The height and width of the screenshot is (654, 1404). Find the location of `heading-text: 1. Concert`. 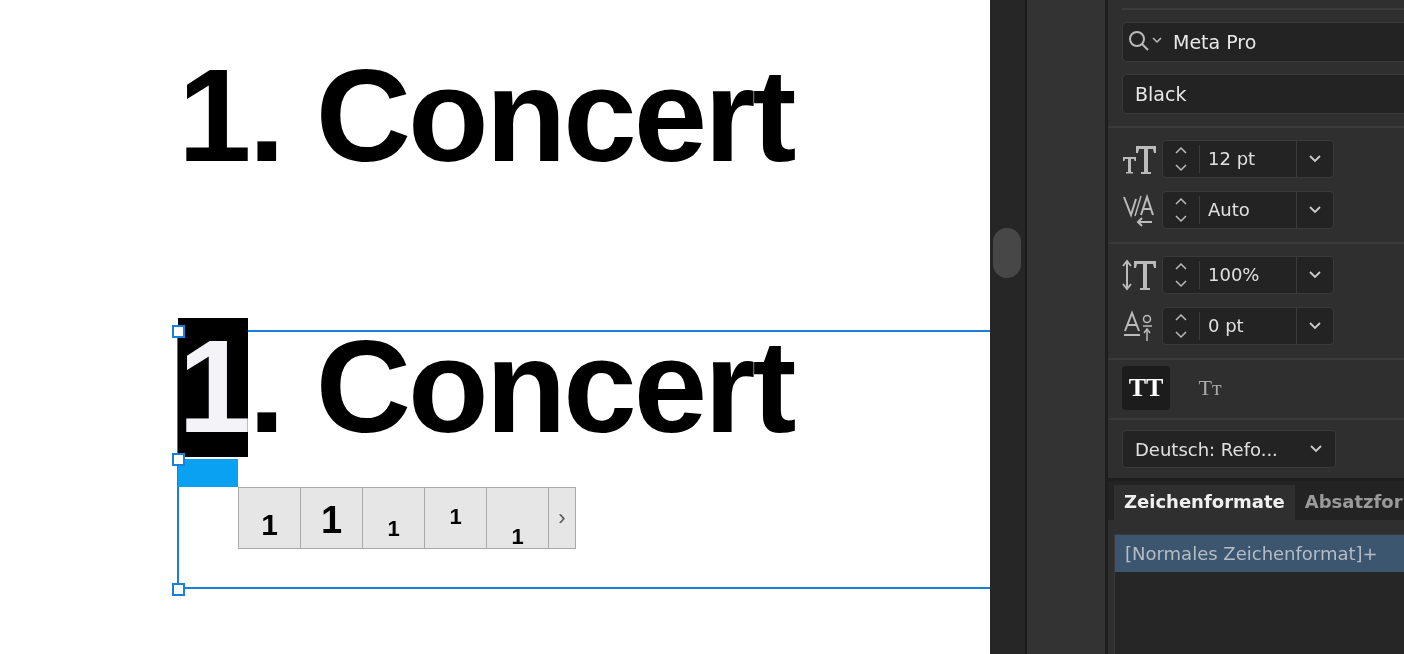

heading-text: 1. Concert is located at coordinates (486, 116).